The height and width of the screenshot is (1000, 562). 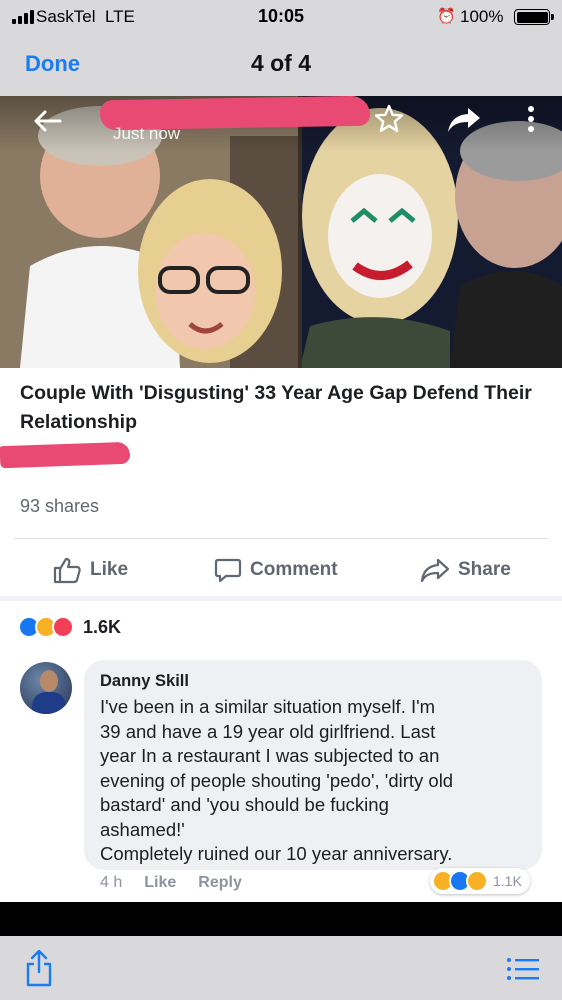 What do you see at coordinates (482, 16) in the screenshot?
I see `battery-percentage: 100%` at bounding box center [482, 16].